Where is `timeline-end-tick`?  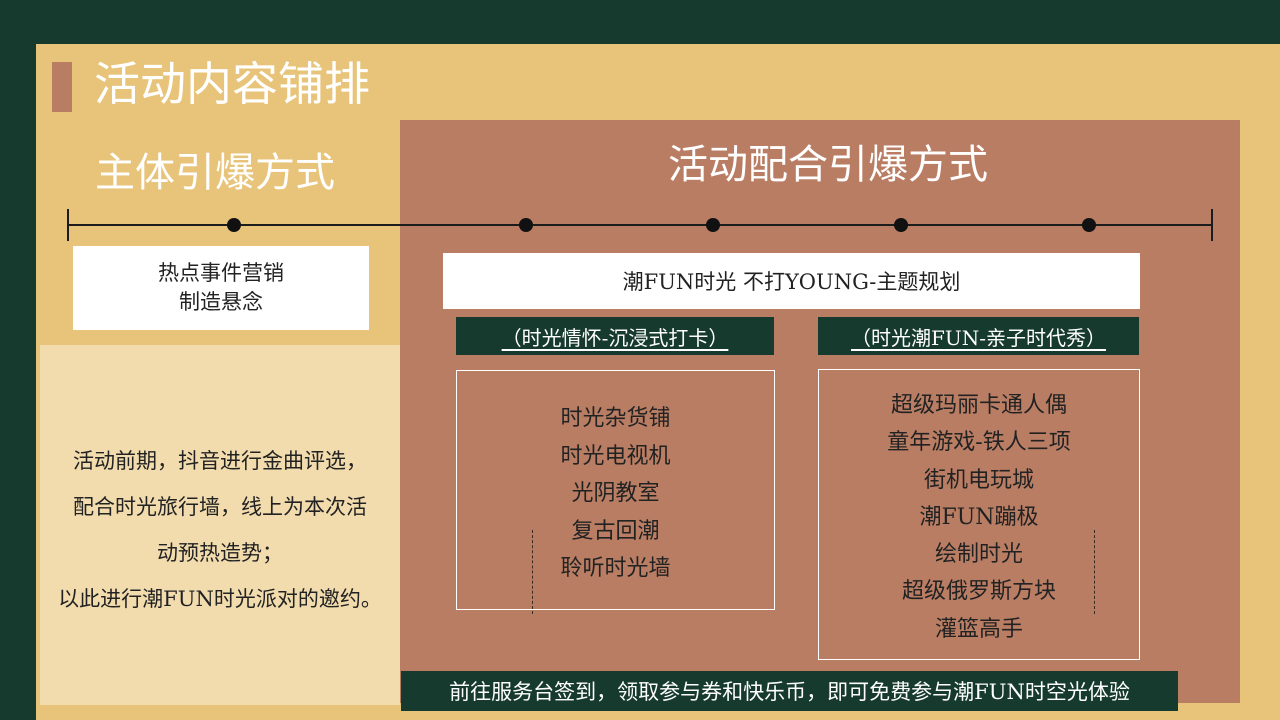
timeline-end-tick is located at coordinates (1212, 225).